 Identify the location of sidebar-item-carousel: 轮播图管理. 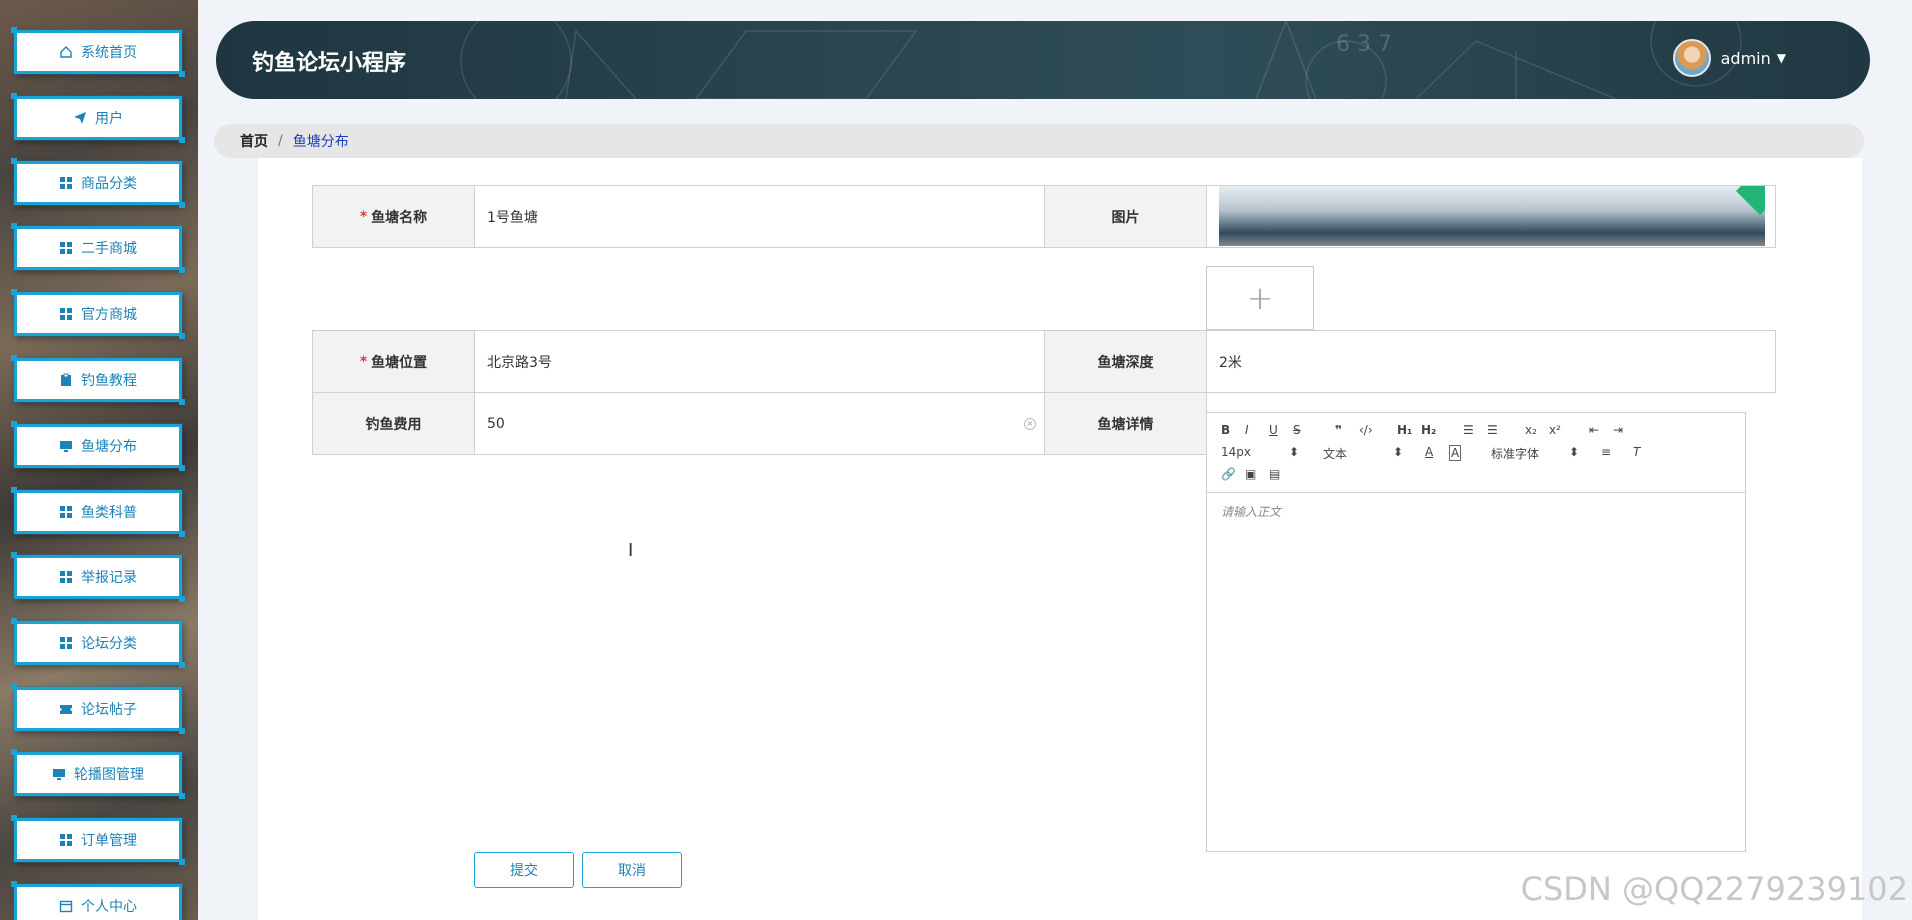
(98, 774).